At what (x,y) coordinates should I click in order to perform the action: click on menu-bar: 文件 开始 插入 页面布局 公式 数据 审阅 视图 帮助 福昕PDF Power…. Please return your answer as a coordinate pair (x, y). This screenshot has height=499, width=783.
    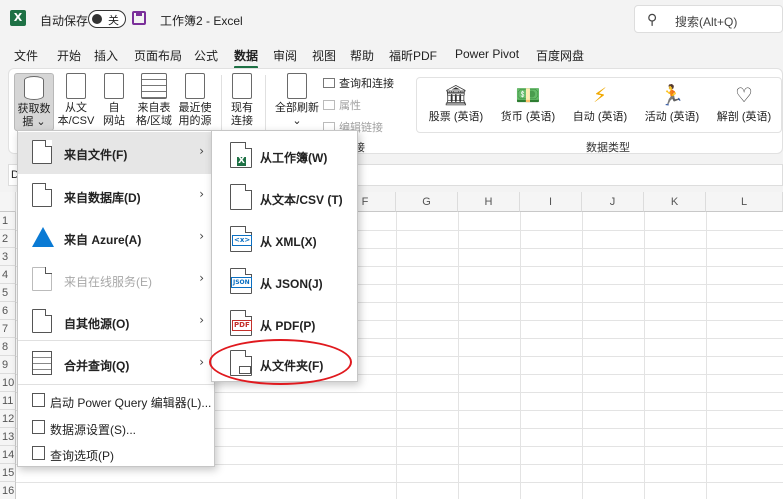
    Looking at the image, I should click on (391, 54).